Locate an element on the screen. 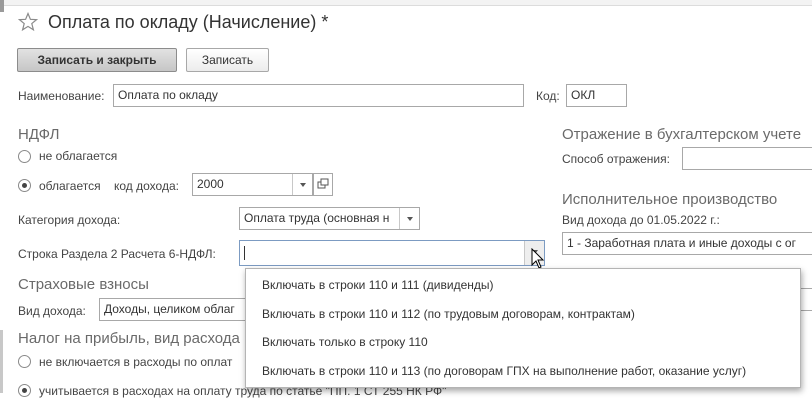 The image size is (812, 398). hidden-field-fragment is located at coordinates (806, 299).